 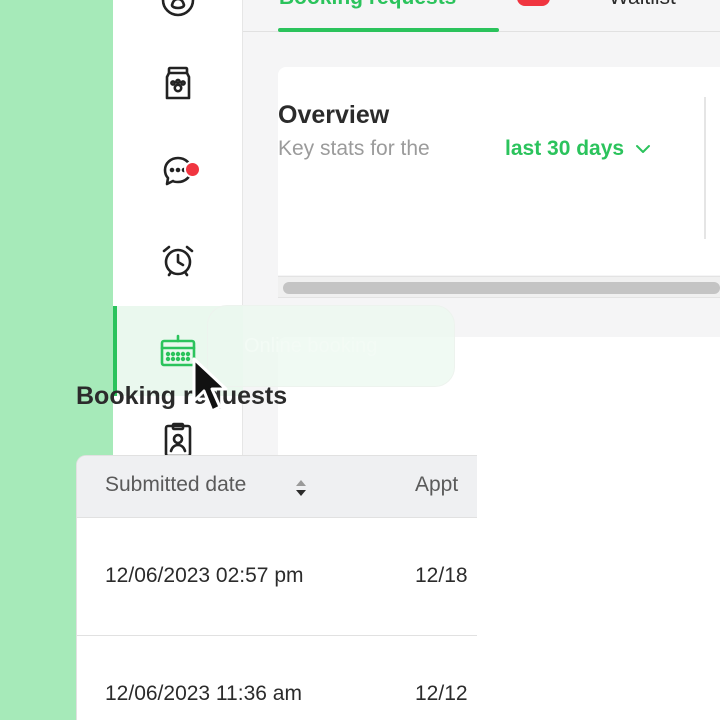 What do you see at coordinates (481, 16) in the screenshot?
I see `tab-bar: Booking requests Waitlist` at bounding box center [481, 16].